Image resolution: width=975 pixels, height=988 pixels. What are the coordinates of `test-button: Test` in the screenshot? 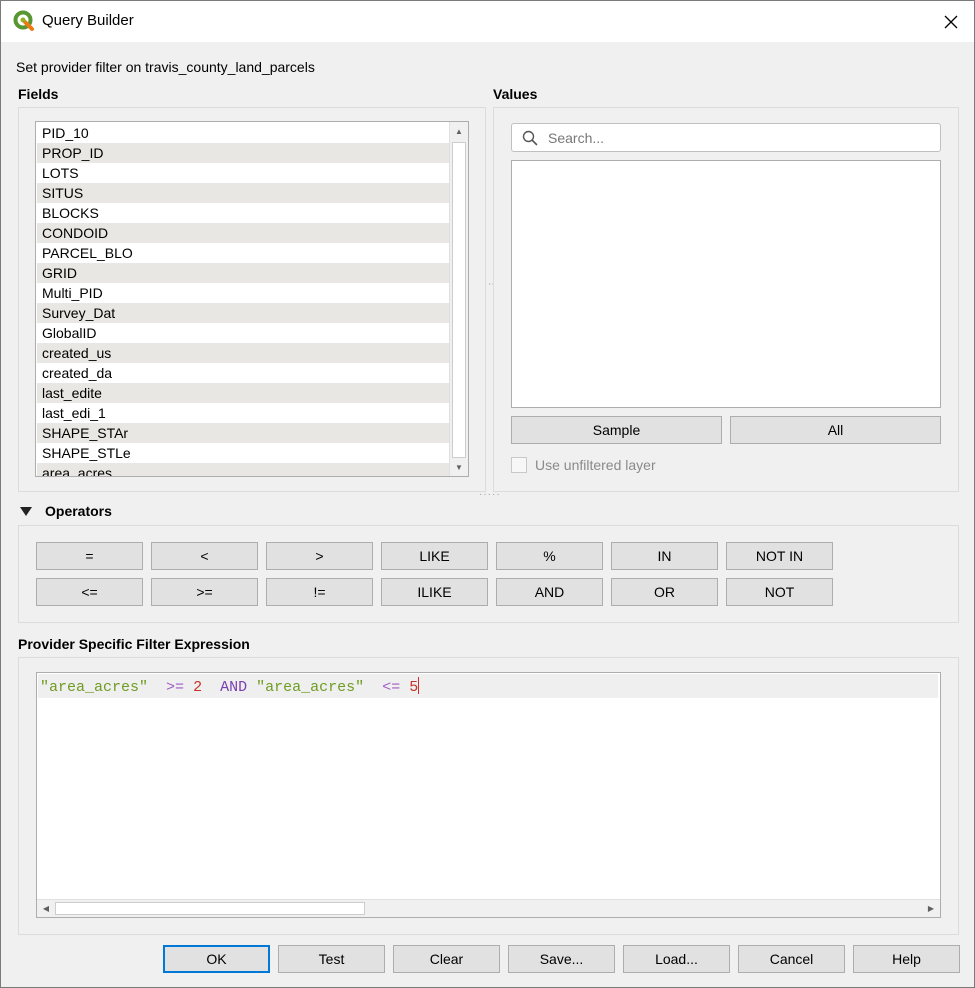 It's located at (331, 959).